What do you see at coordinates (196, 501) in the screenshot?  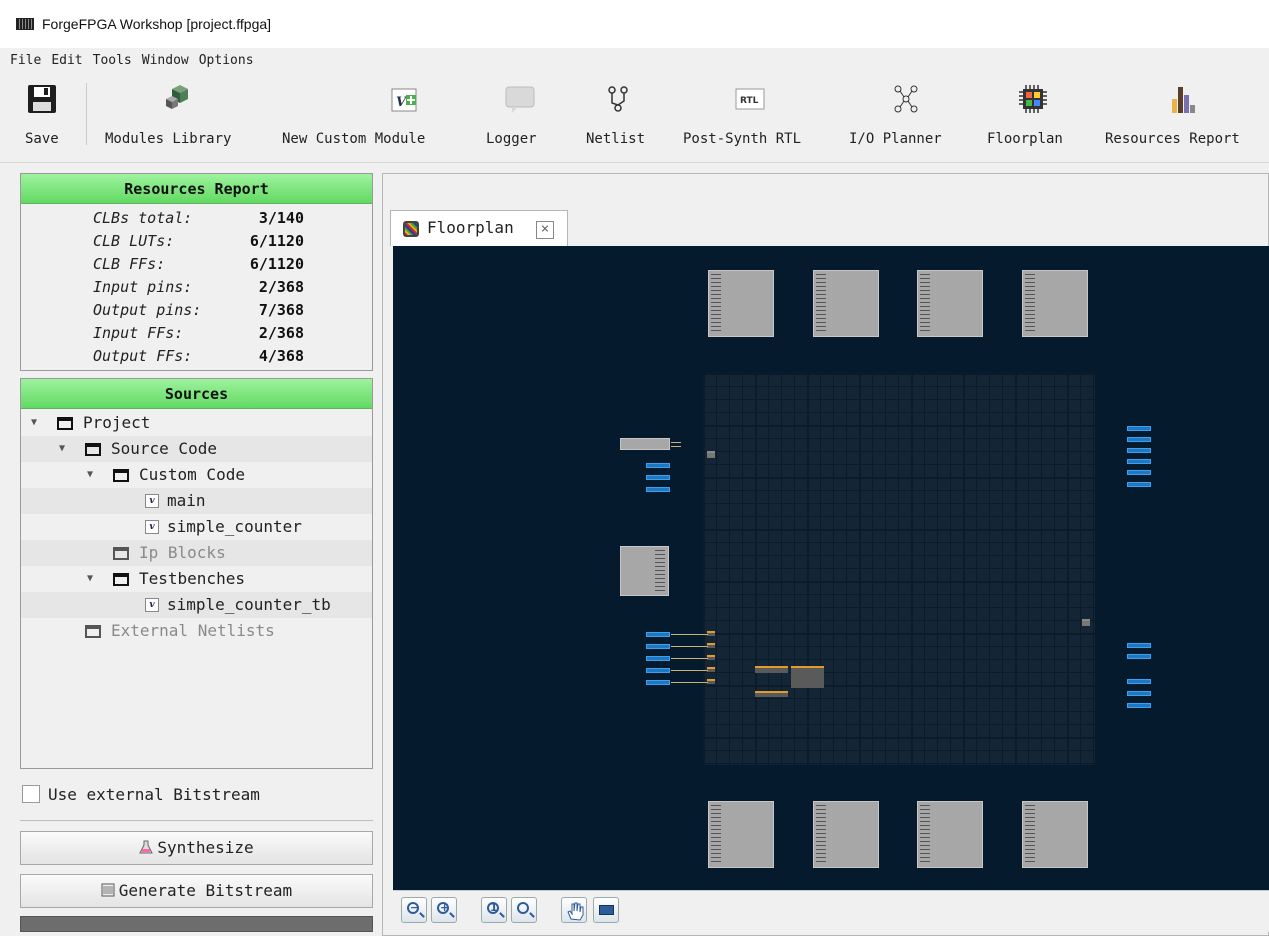 I see `tree-item-main: v main` at bounding box center [196, 501].